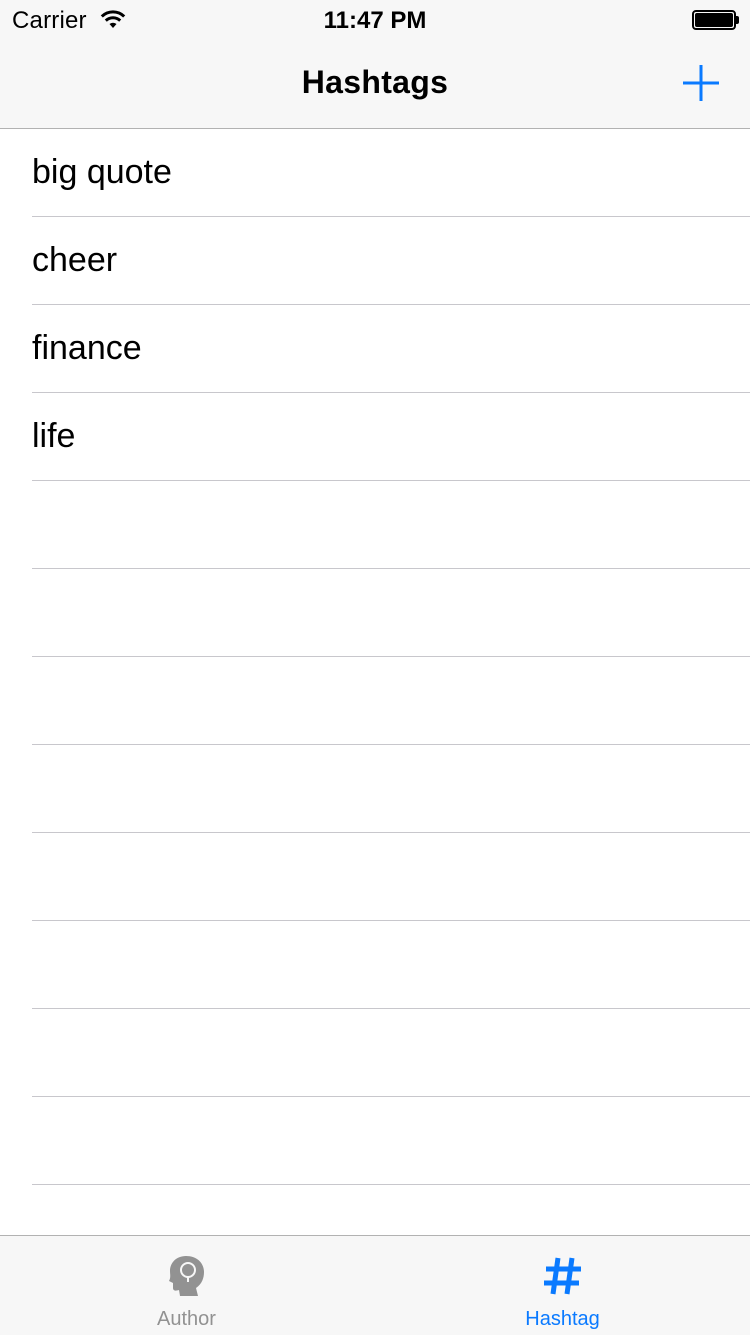 The height and width of the screenshot is (1335, 750). I want to click on tab-author-label: Author, so click(186, 1319).